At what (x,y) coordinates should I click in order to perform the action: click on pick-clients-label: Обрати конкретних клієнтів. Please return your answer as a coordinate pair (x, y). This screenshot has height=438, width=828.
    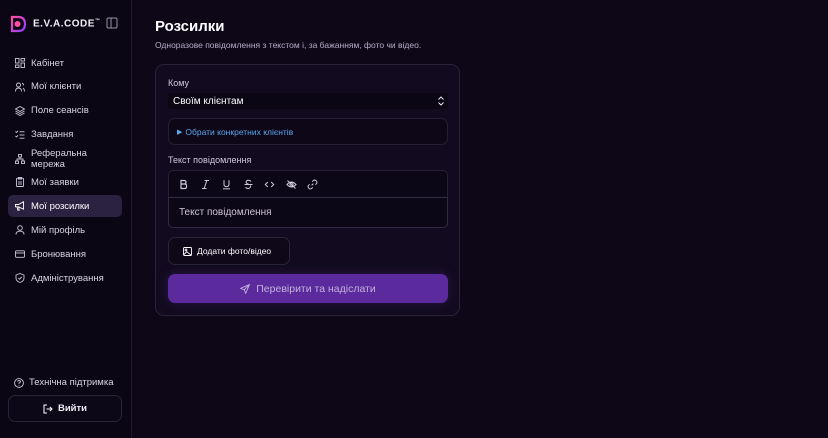
    Looking at the image, I should click on (239, 131).